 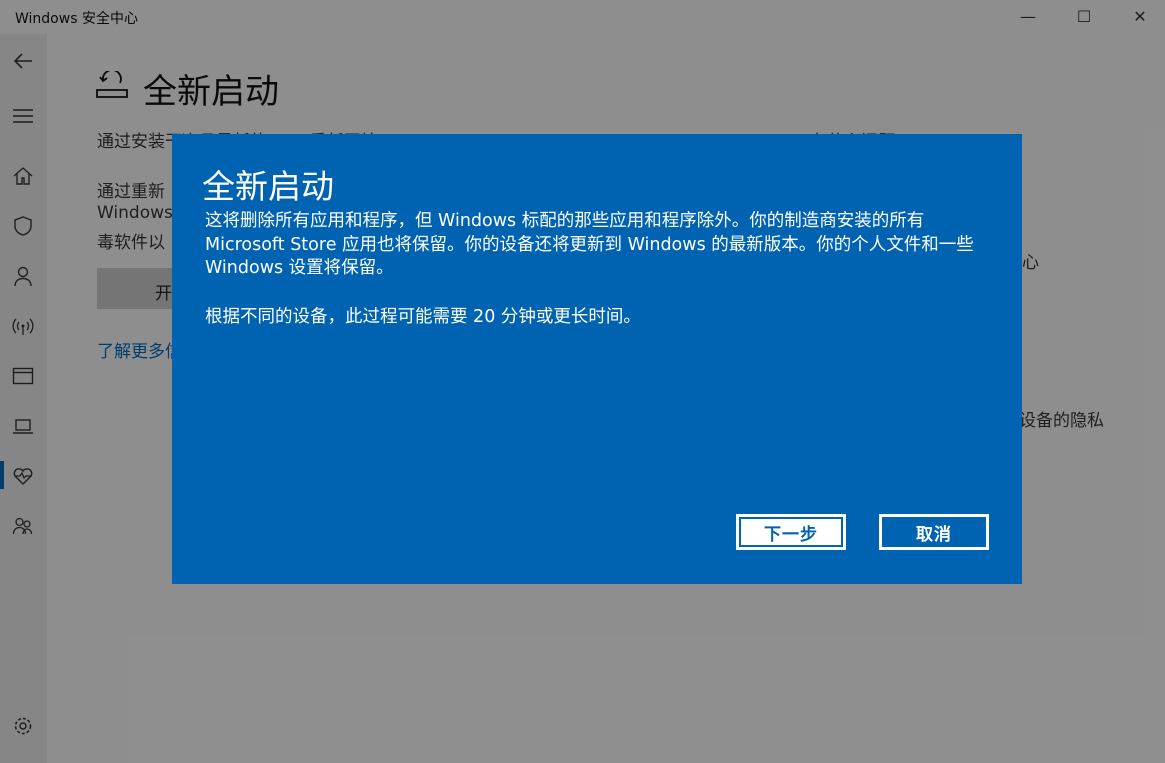 I want to click on next-button-label: 下一步, so click(x=791, y=534).